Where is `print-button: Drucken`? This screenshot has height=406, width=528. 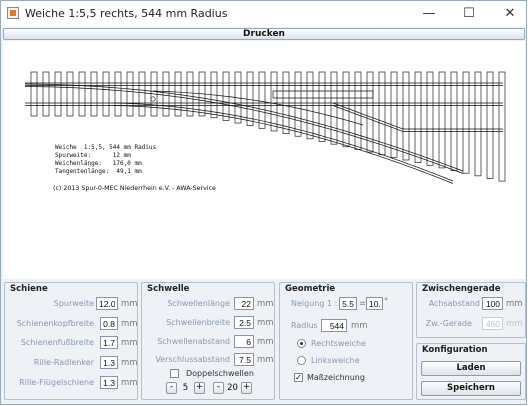 print-button: Drucken is located at coordinates (264, 34).